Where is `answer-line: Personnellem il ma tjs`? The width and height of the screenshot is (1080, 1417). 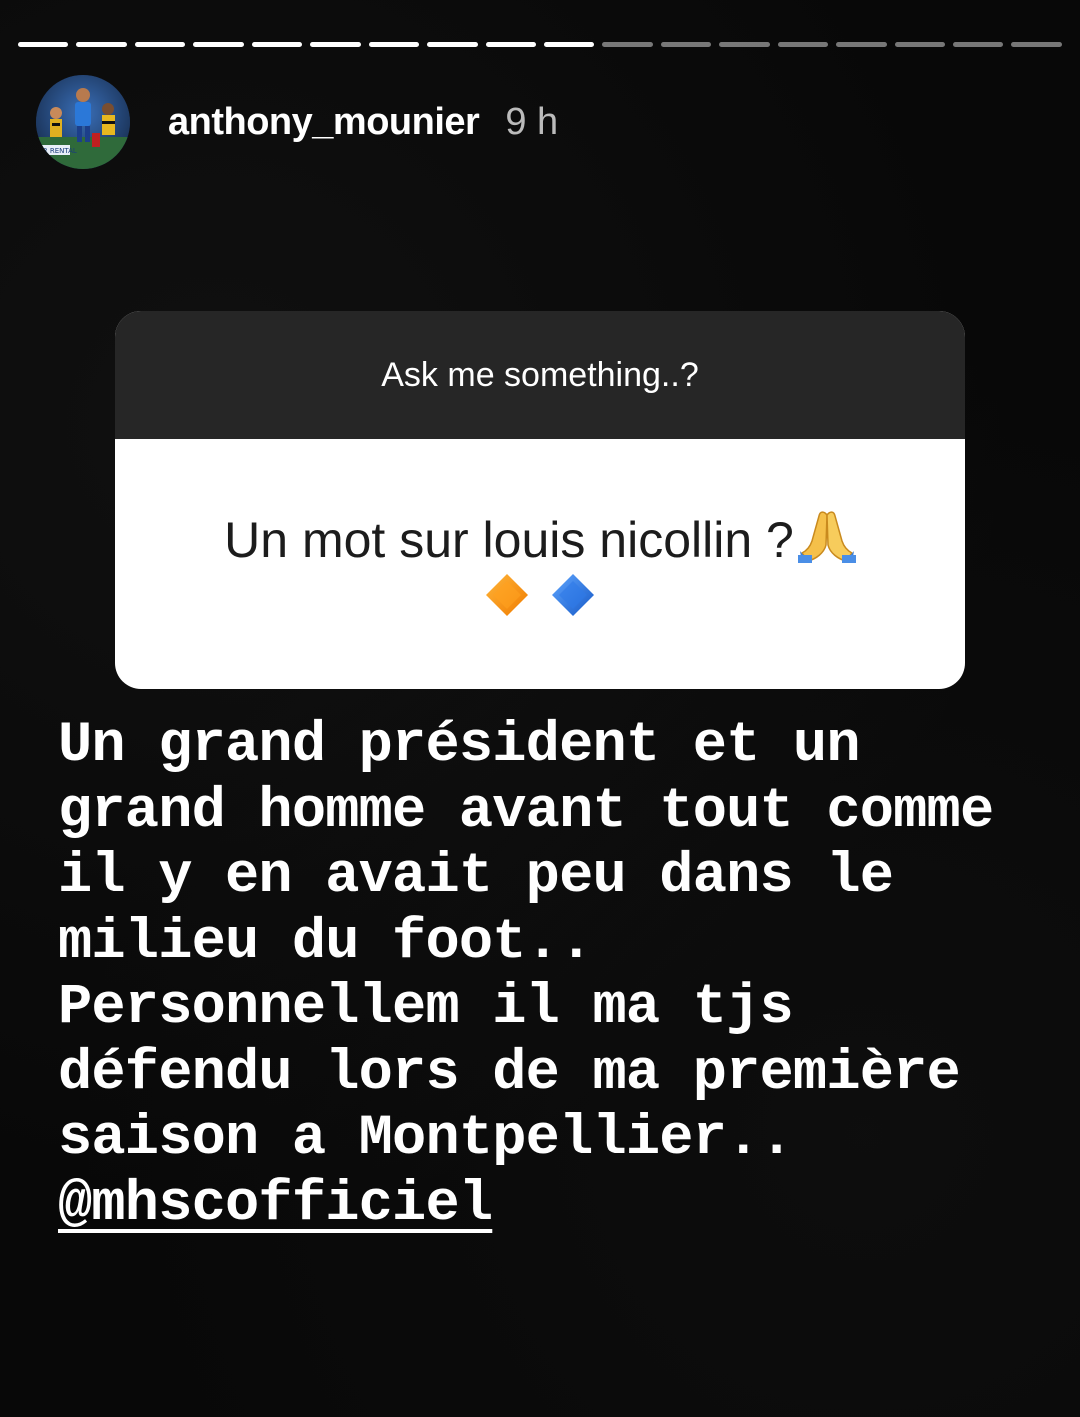
answer-line: Personnellem il ma tjs is located at coordinates (426, 1008).